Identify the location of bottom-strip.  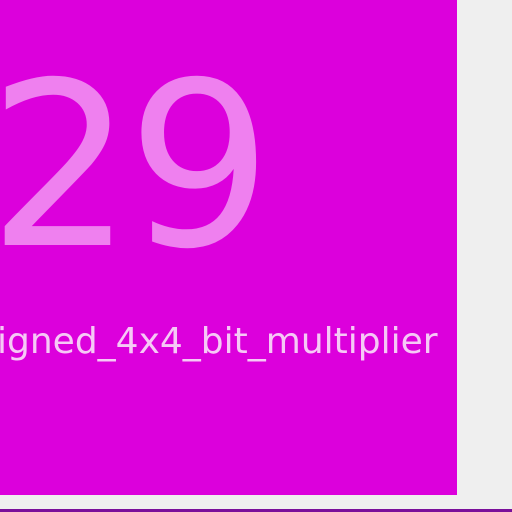
(256, 503).